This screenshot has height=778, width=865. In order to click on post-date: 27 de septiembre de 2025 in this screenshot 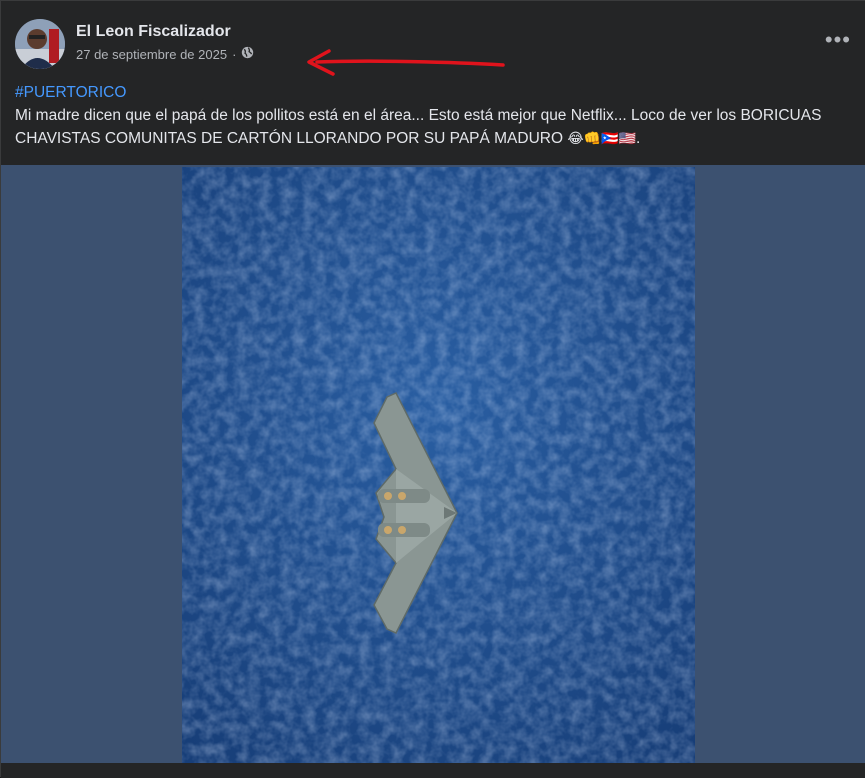, I will do `click(151, 54)`.